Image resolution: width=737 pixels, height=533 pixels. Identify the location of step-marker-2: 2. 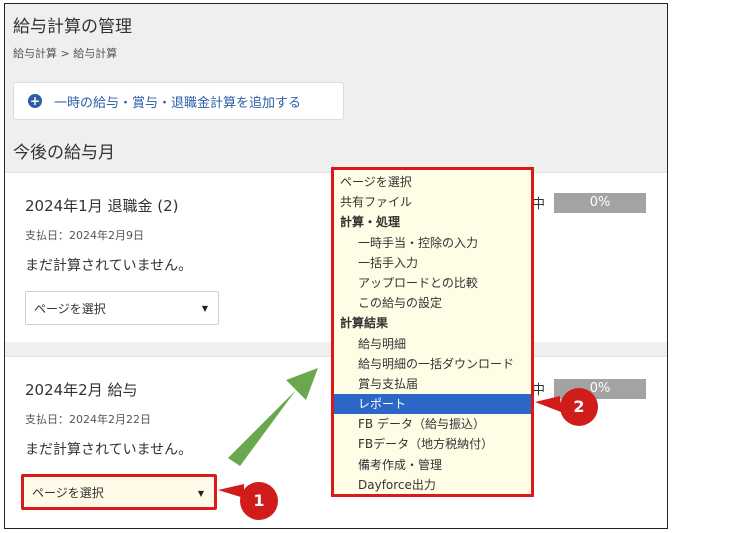
(579, 407).